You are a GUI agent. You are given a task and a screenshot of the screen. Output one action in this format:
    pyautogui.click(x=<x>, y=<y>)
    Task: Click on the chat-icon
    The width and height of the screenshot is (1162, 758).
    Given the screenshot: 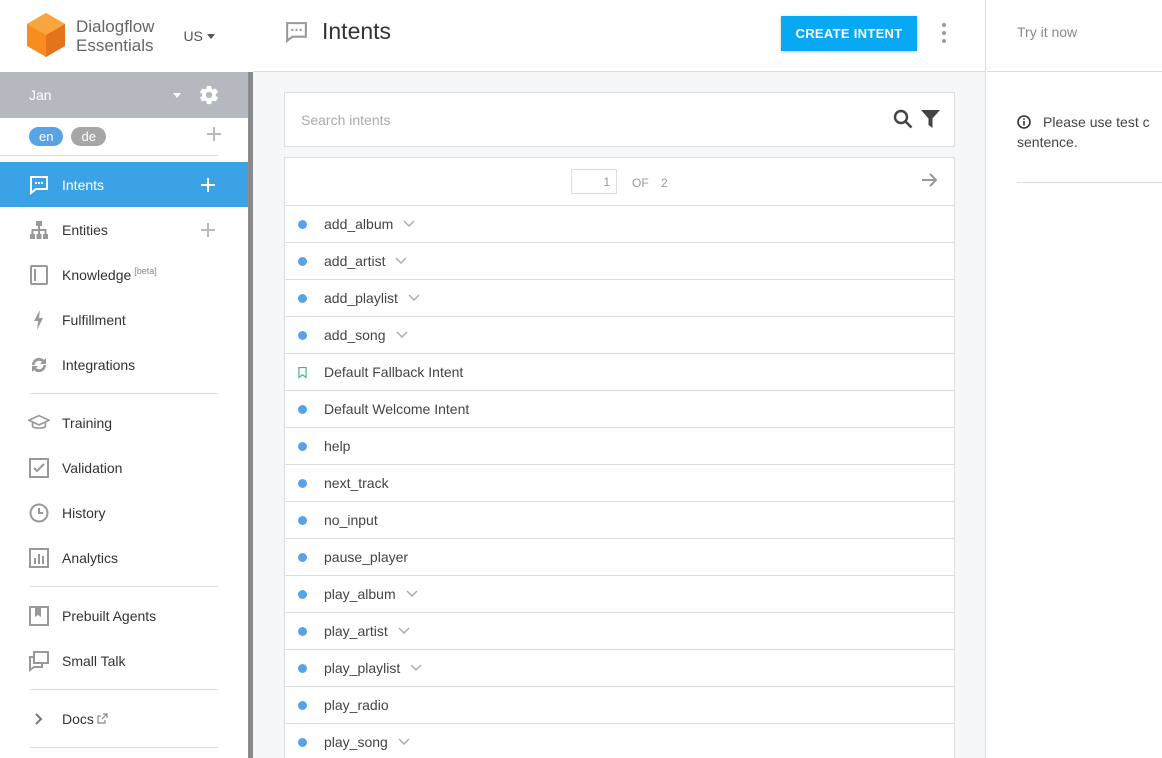 What is the action you would take?
    pyautogui.click(x=39, y=185)
    